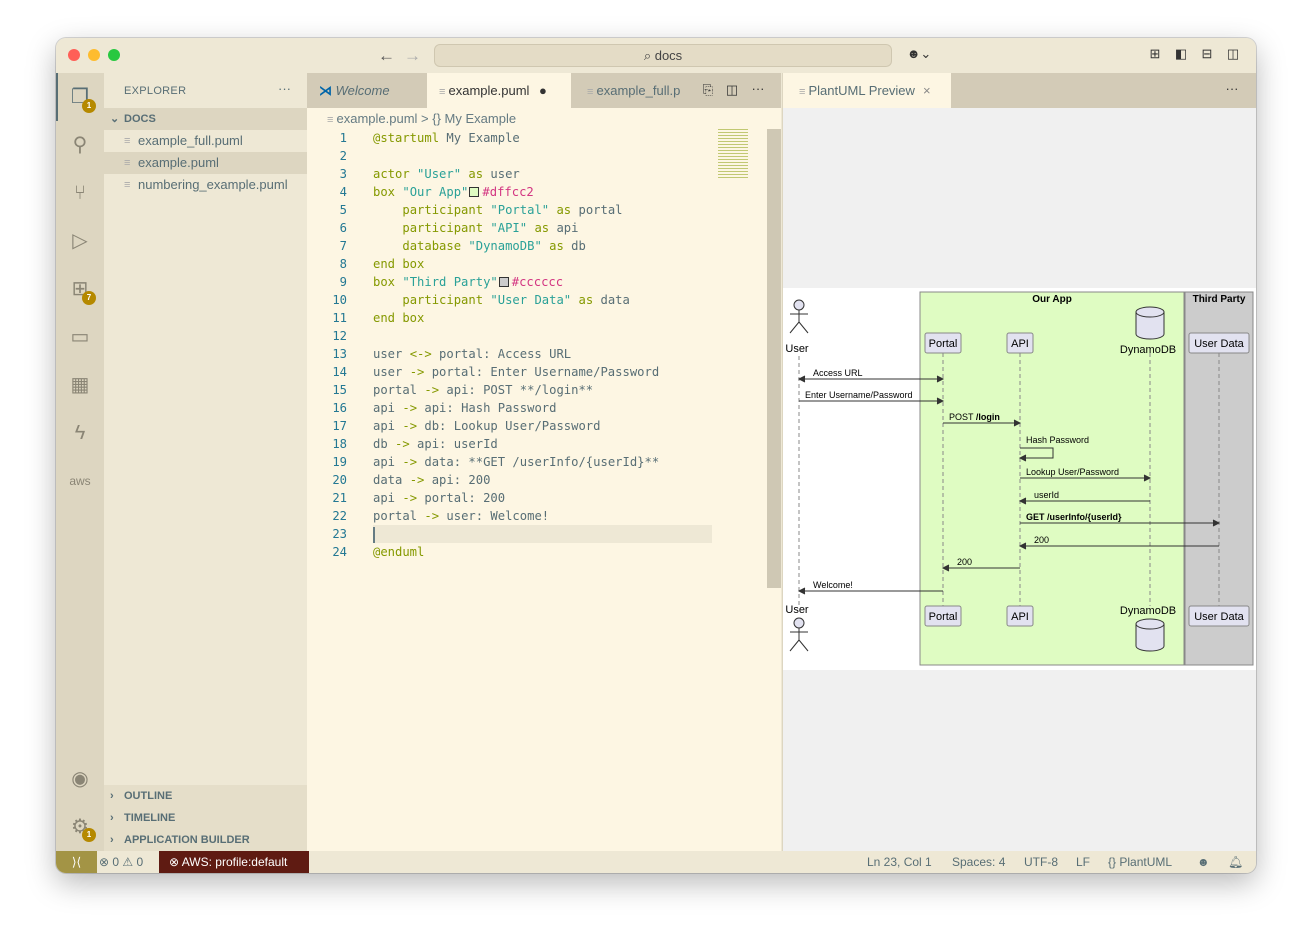  What do you see at coordinates (1233, 55) in the screenshot?
I see `toggle-secondary-sidebar-icon: ◫` at bounding box center [1233, 55].